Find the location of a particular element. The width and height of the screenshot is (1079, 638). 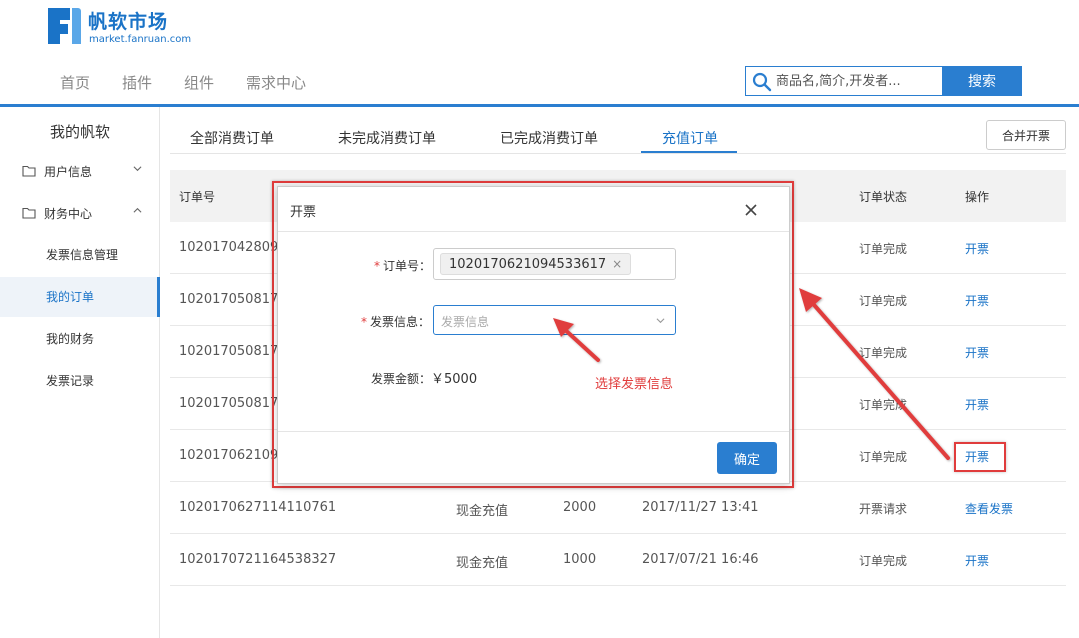

search-box is located at coordinates (844, 81).